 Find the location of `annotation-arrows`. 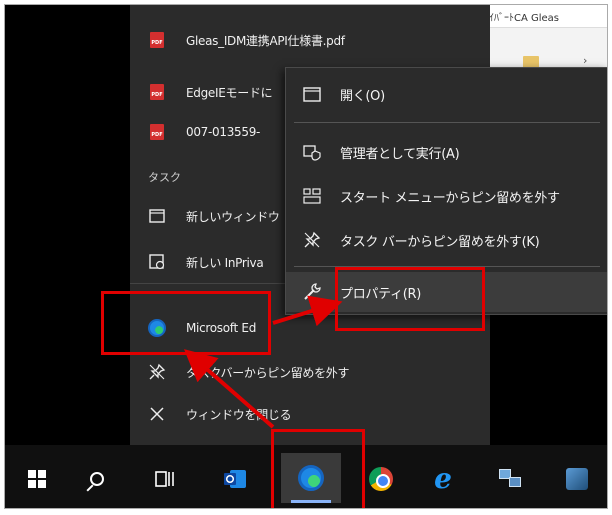

annotation-arrows is located at coordinates (263, 362).